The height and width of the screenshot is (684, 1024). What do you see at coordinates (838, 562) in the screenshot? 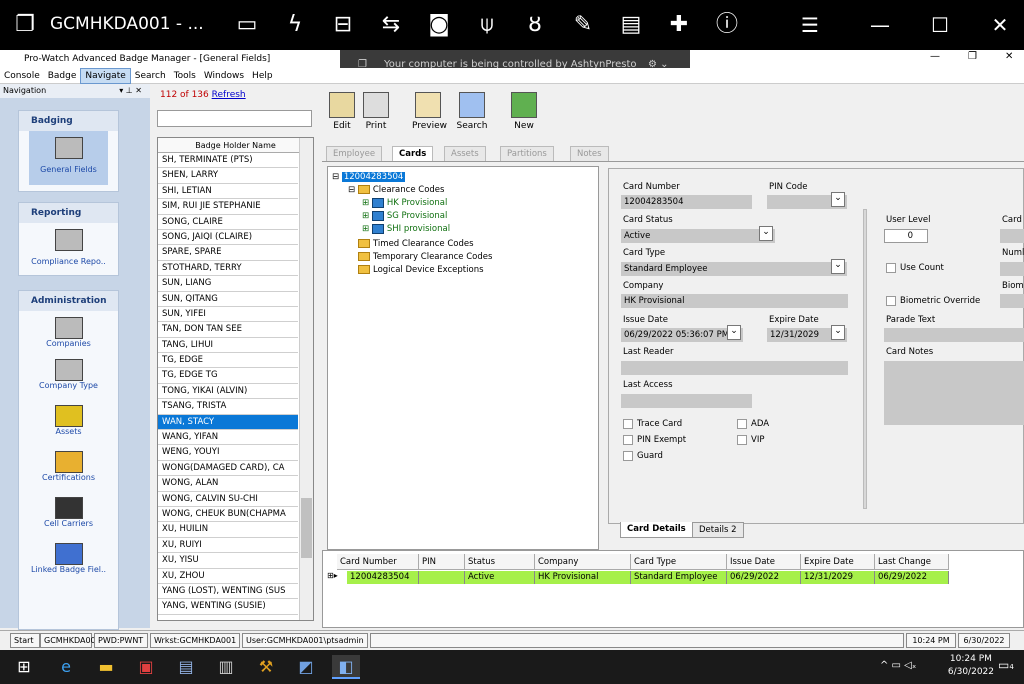
I see `column-expire-date: Expire Date` at bounding box center [838, 562].